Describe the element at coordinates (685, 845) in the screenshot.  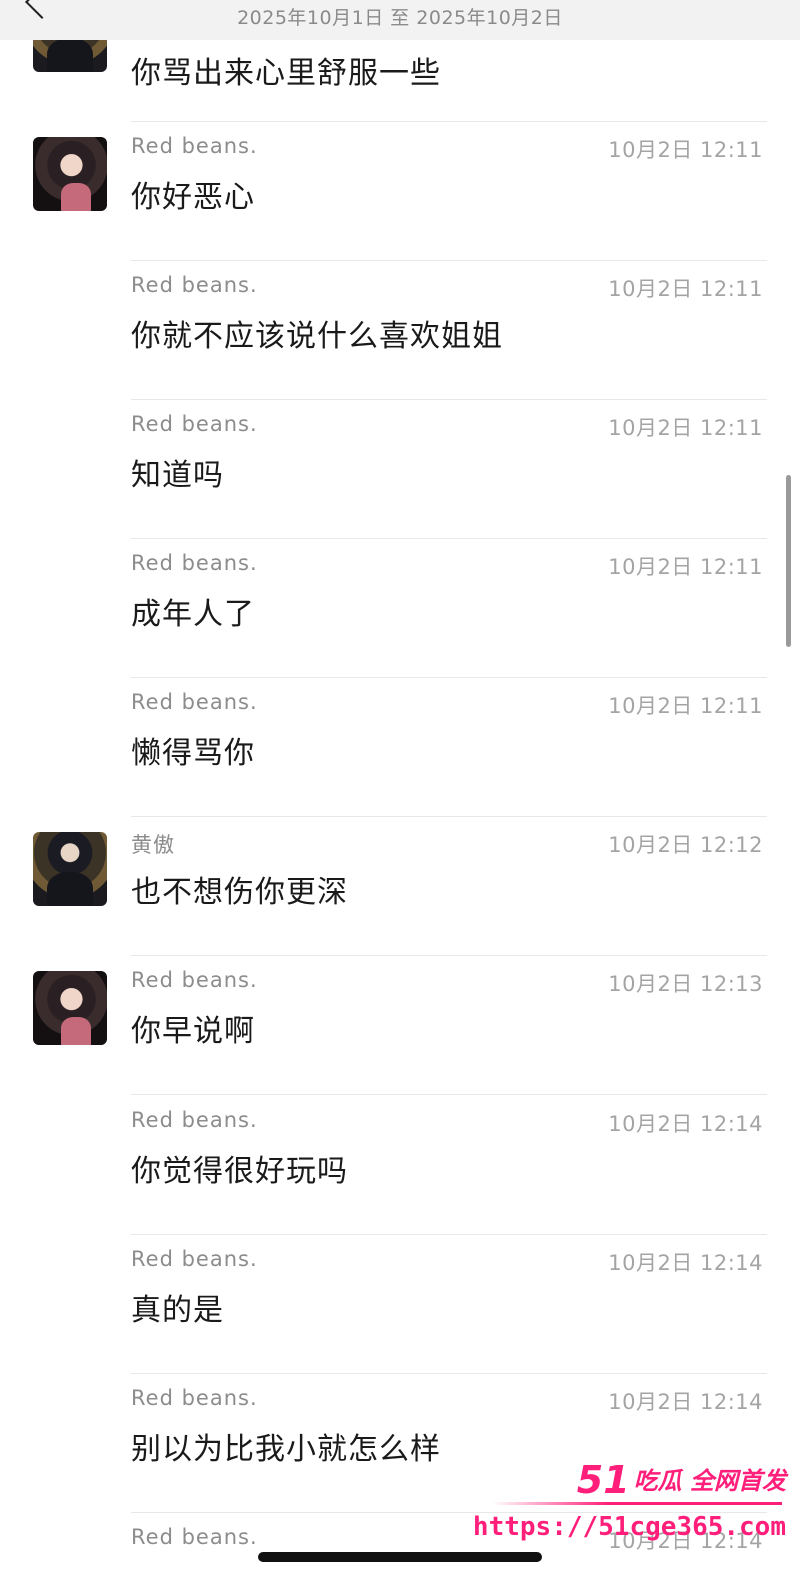
I see `message-time: 10月2日 12:12` at that location.